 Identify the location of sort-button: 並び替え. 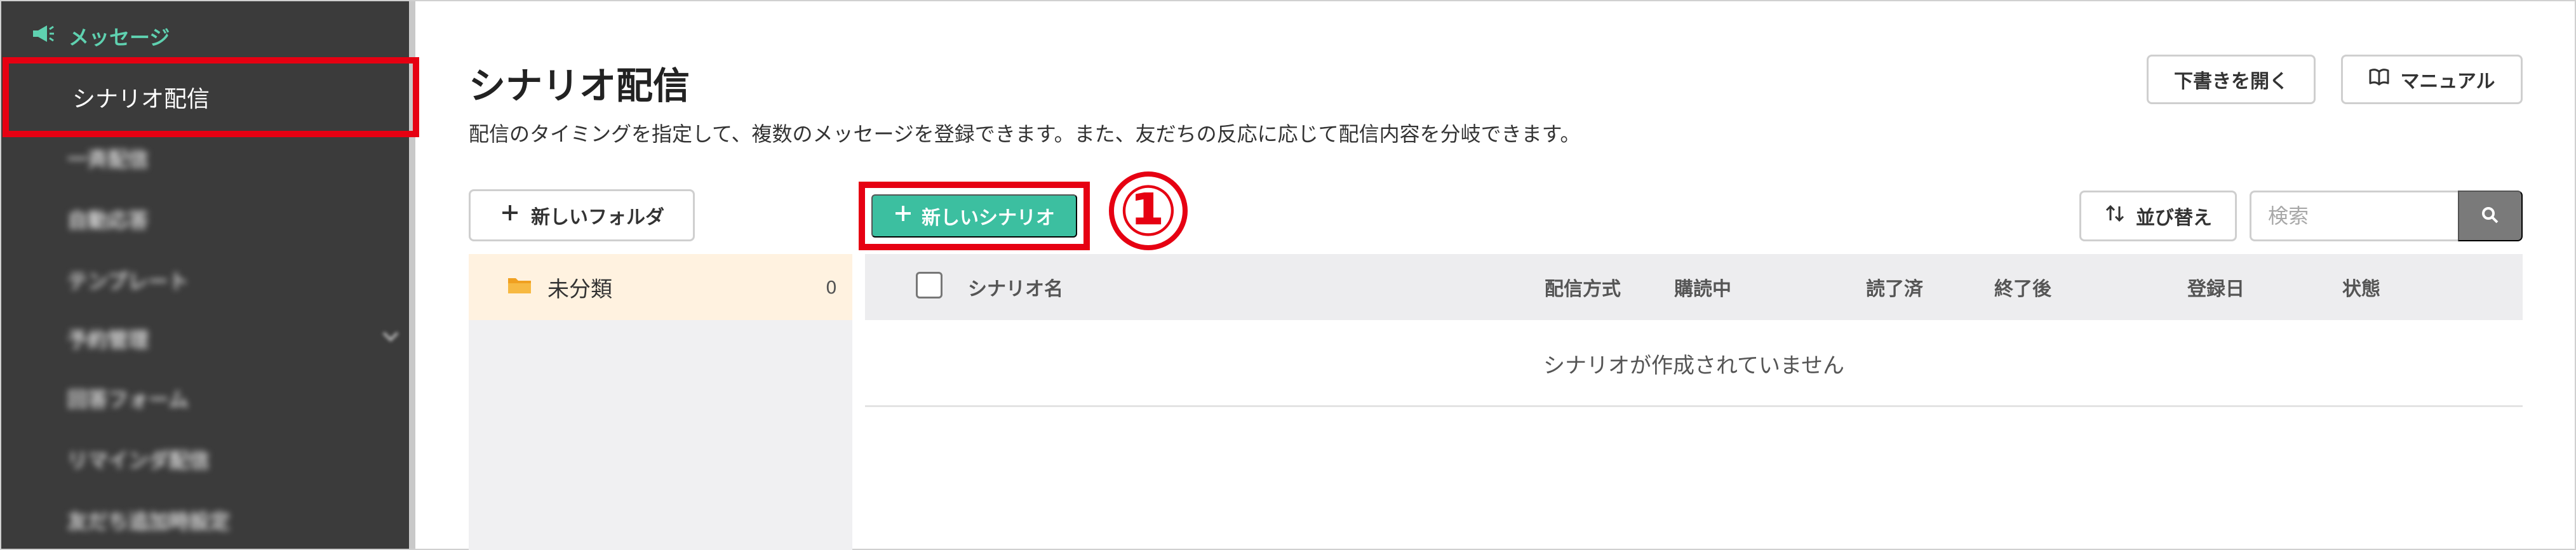
(2158, 216).